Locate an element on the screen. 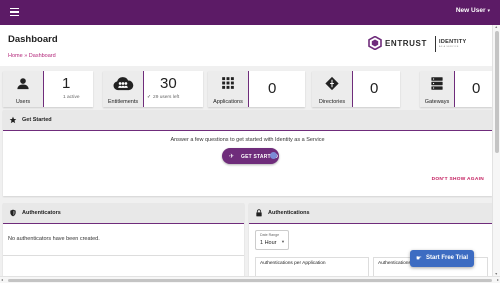 This screenshot has width=500, height=283. scroll-right-icon: ▸ is located at coordinates (498, 279).